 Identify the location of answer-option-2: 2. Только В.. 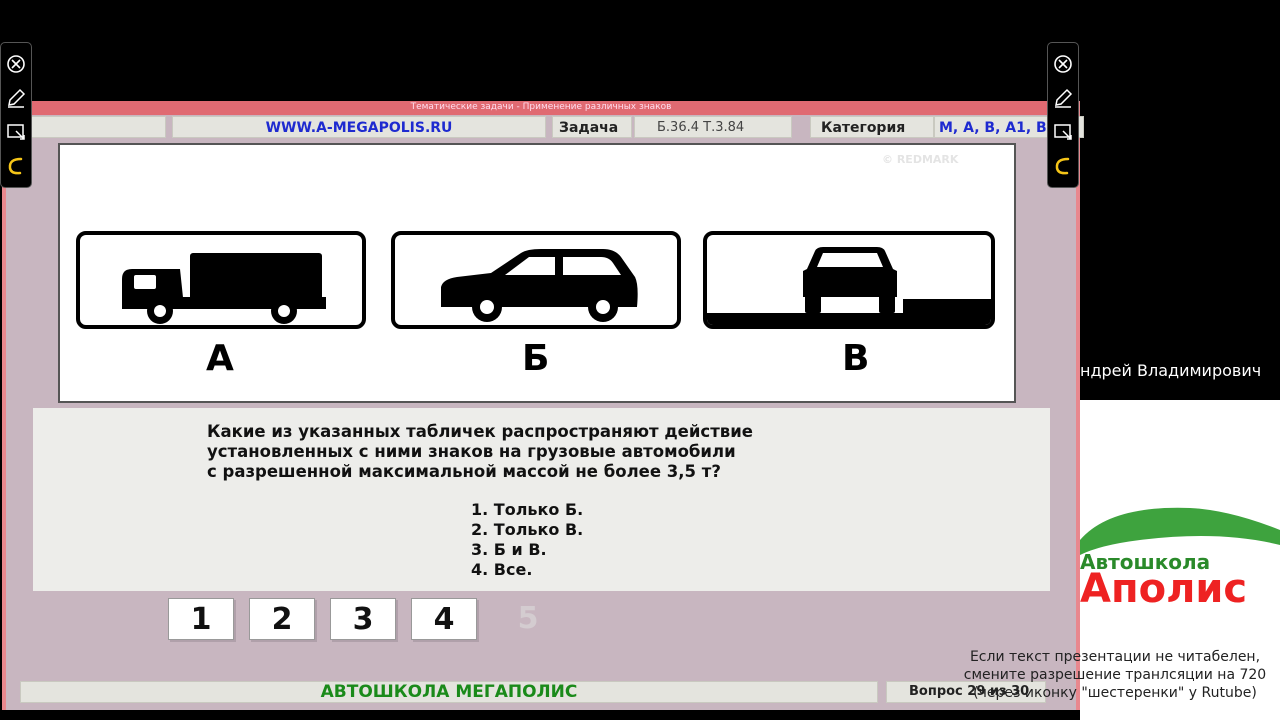
(527, 529).